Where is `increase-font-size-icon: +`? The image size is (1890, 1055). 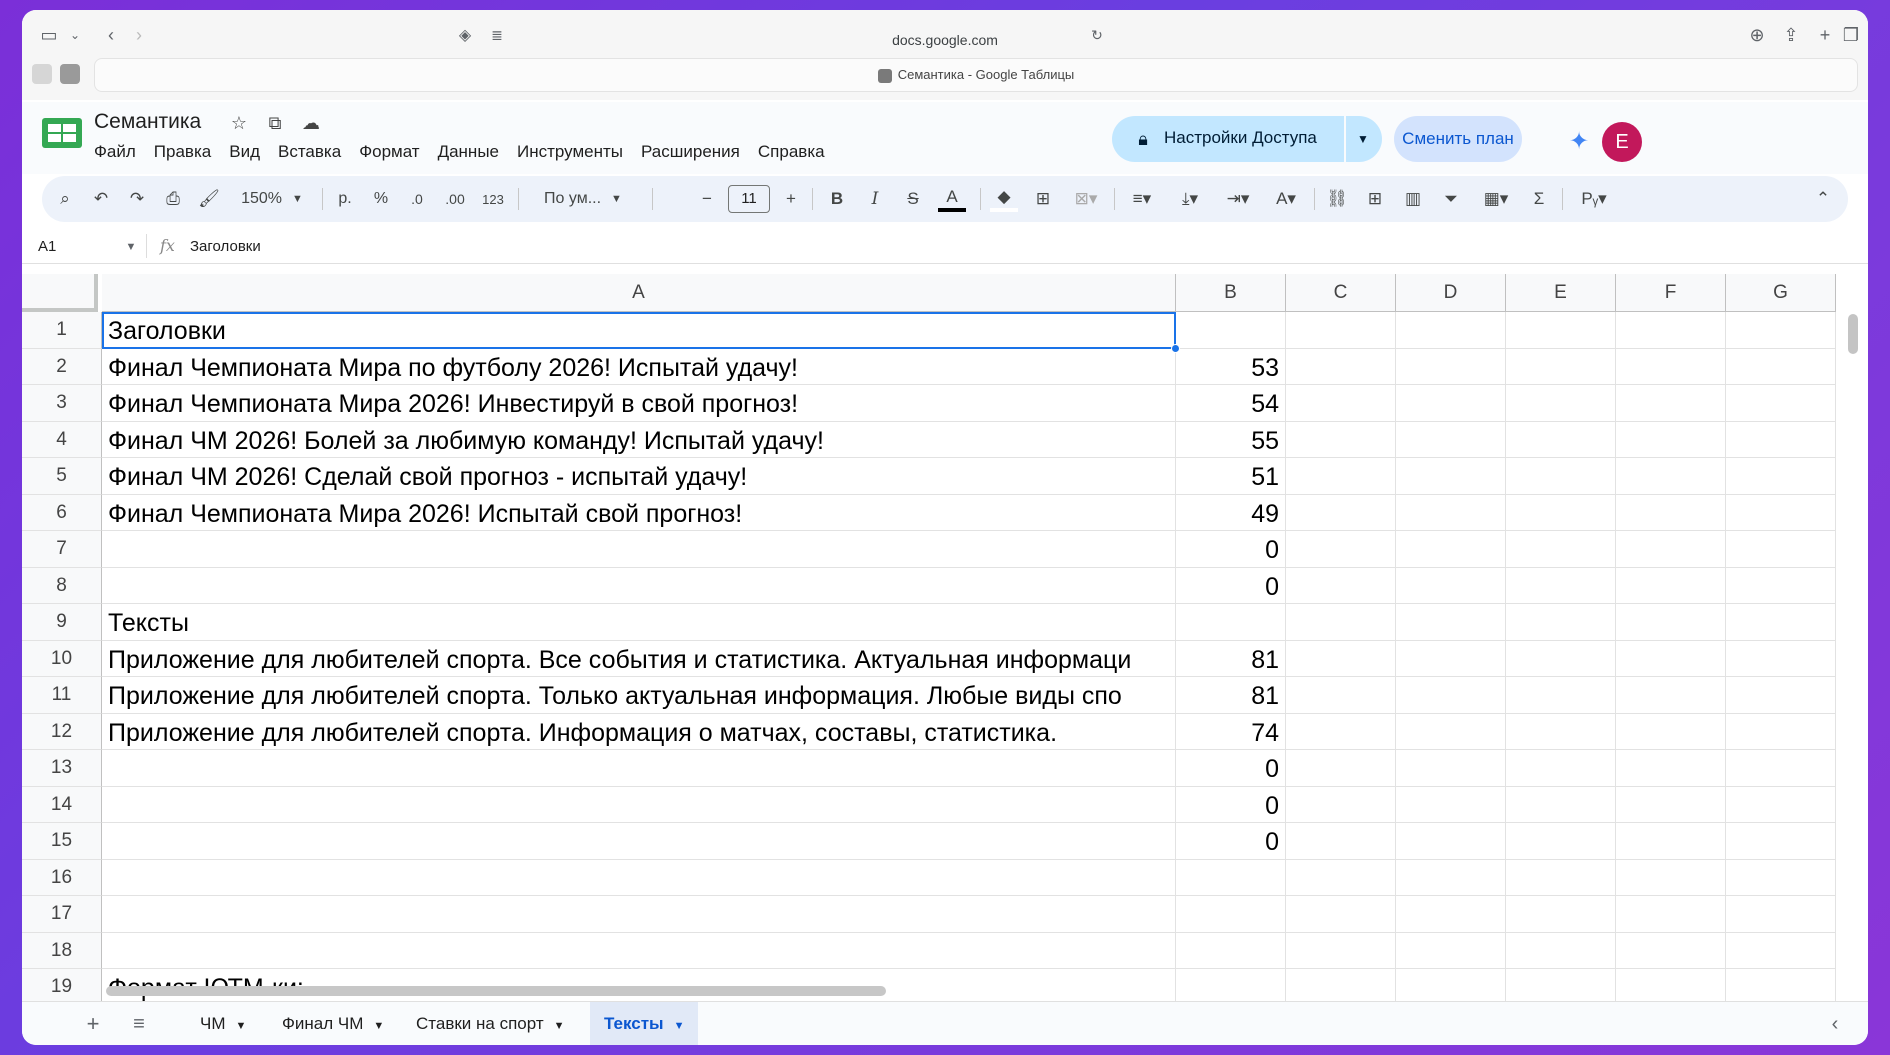 increase-font-size-icon: + is located at coordinates (791, 199).